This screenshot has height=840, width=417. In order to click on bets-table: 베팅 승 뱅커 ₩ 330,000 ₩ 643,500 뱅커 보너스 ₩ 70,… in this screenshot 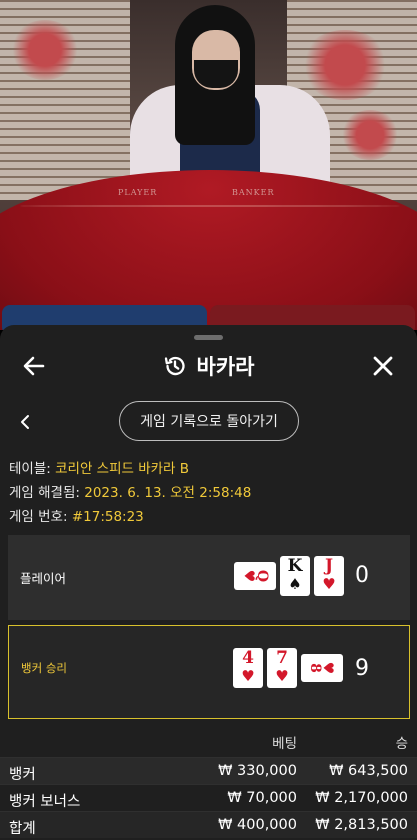, I will do `click(208, 780)`.